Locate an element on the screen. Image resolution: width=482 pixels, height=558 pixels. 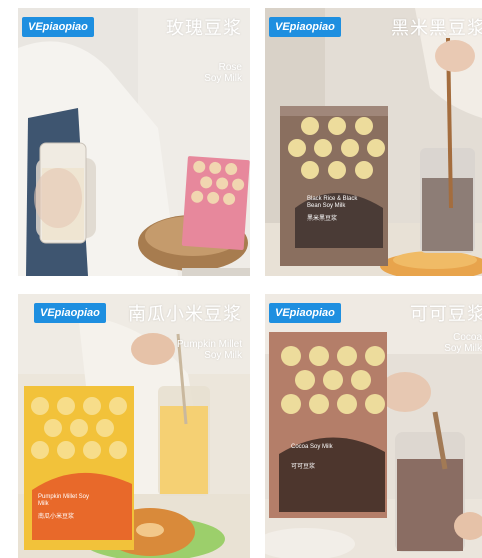
flavor-title-cn: 黑米黑豆浆 is located at coordinates (436, 28).